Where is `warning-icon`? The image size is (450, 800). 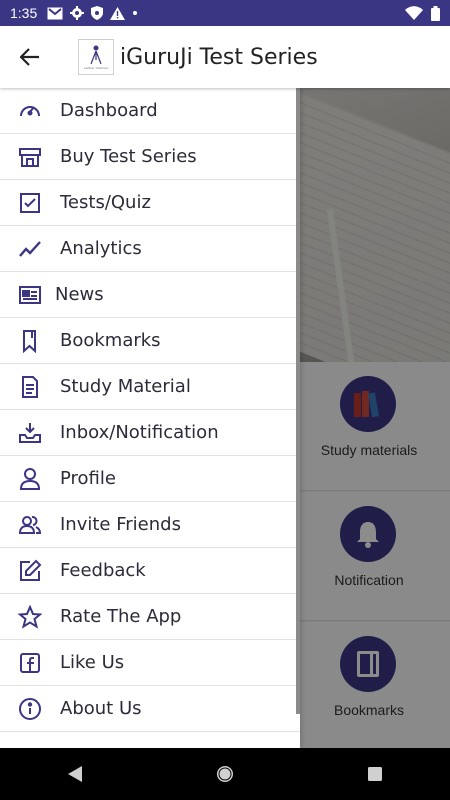 warning-icon is located at coordinates (118, 13).